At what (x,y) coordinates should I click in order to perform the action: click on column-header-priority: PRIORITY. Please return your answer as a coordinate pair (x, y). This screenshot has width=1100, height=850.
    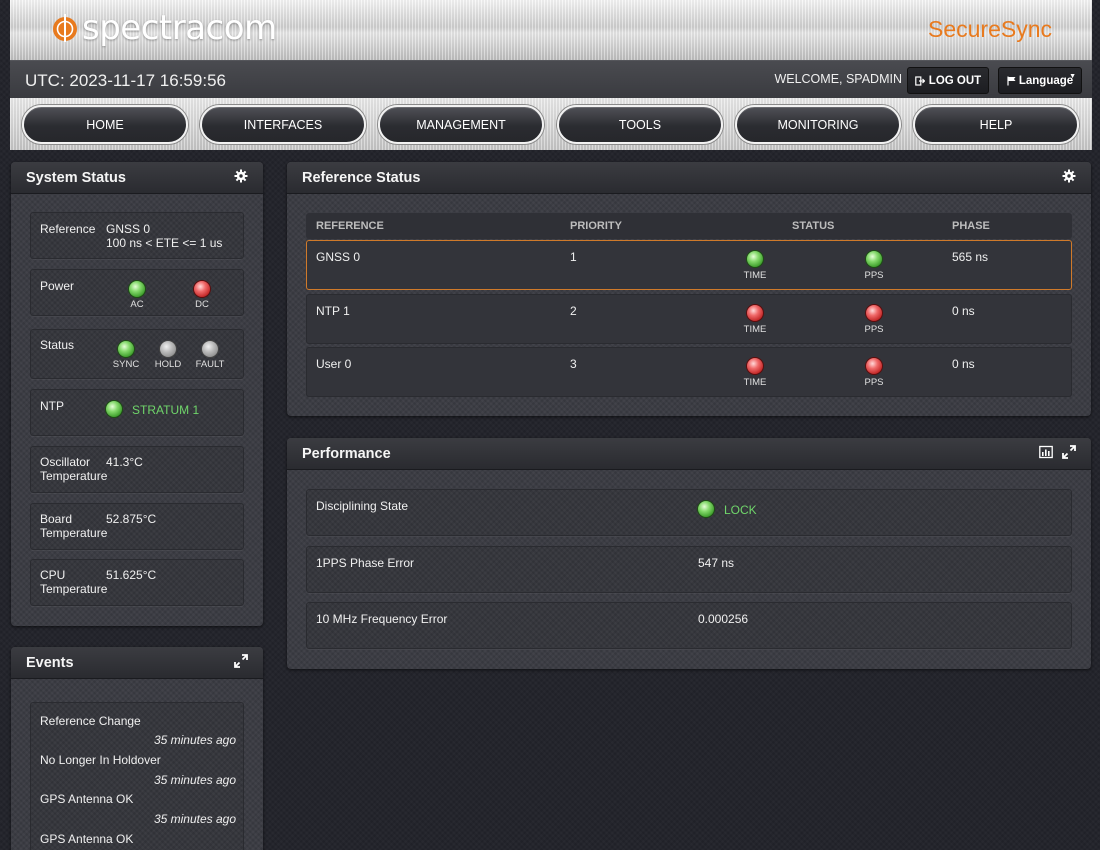
    Looking at the image, I should click on (596, 226).